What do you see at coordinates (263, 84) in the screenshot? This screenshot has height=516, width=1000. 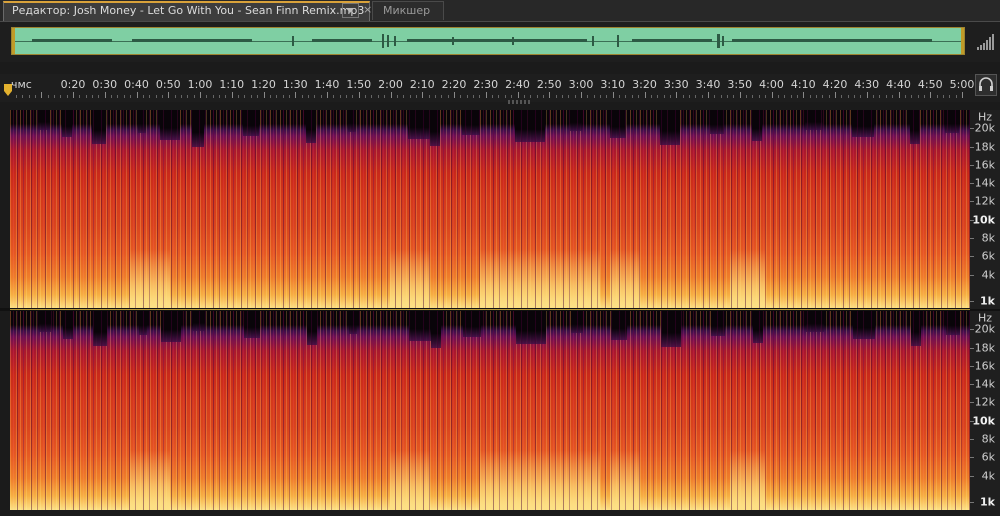 I see `time-ruler-label: 1:20` at bounding box center [263, 84].